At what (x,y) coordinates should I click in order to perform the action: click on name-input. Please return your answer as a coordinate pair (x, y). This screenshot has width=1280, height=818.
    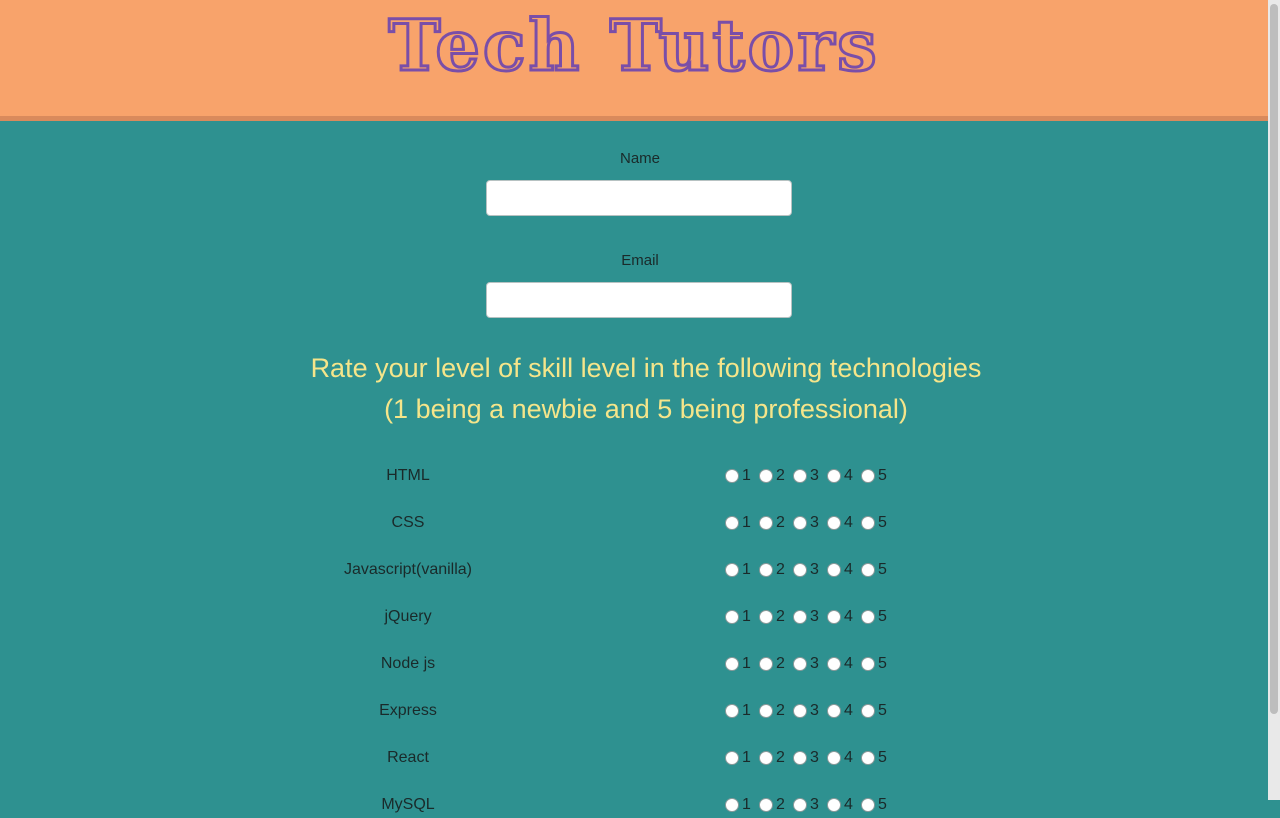
    Looking at the image, I should click on (639, 198).